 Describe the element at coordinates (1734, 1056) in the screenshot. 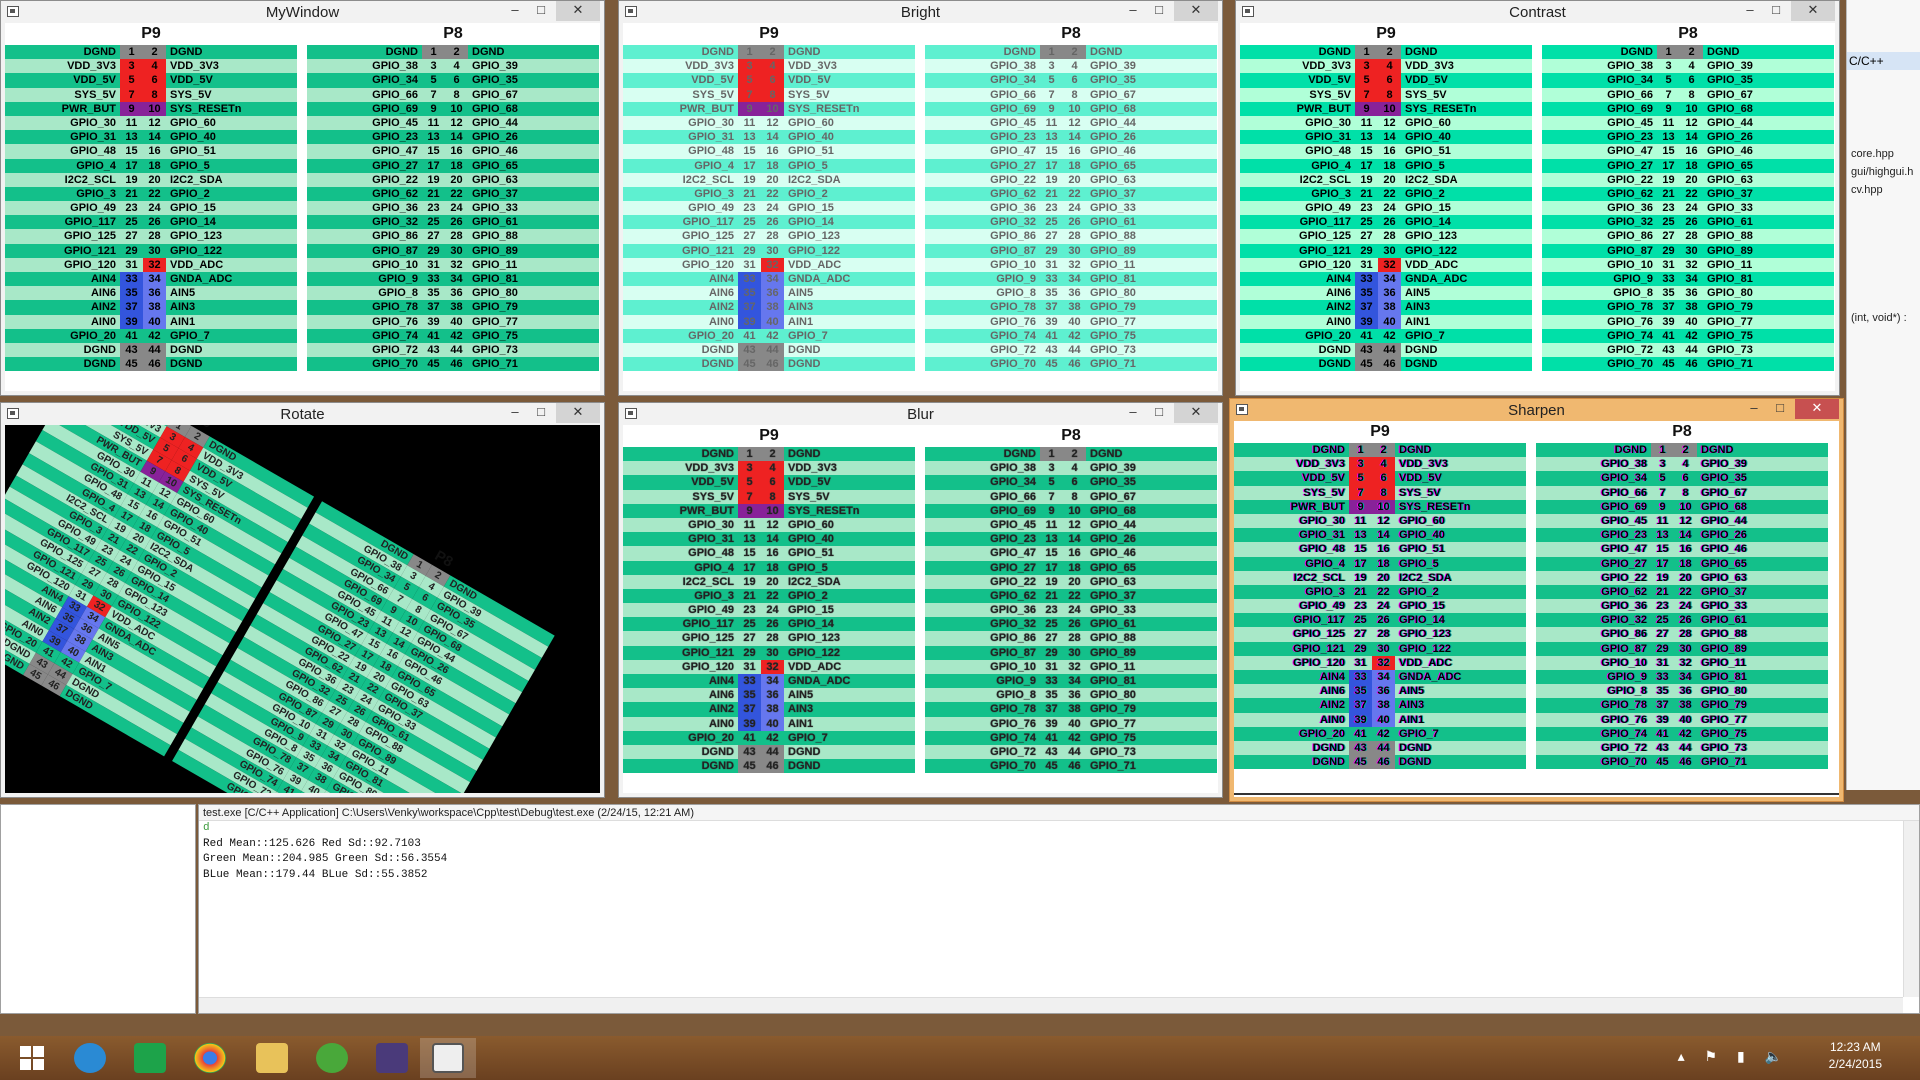

I see `system-tray: ▴ ⚑ ▮ 🔈` at that location.